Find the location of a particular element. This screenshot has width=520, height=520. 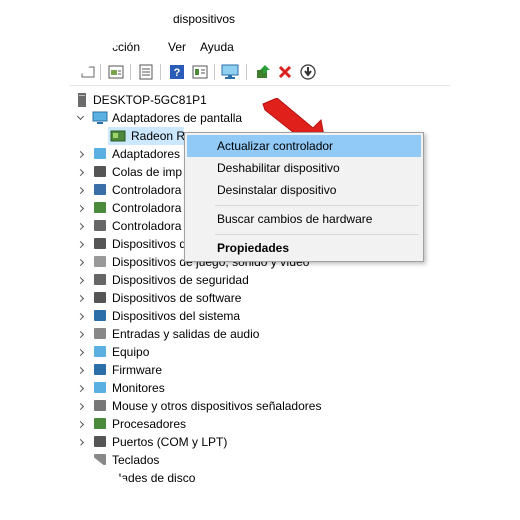

tree-item-category: Procesadores is located at coordinates (260, 424).